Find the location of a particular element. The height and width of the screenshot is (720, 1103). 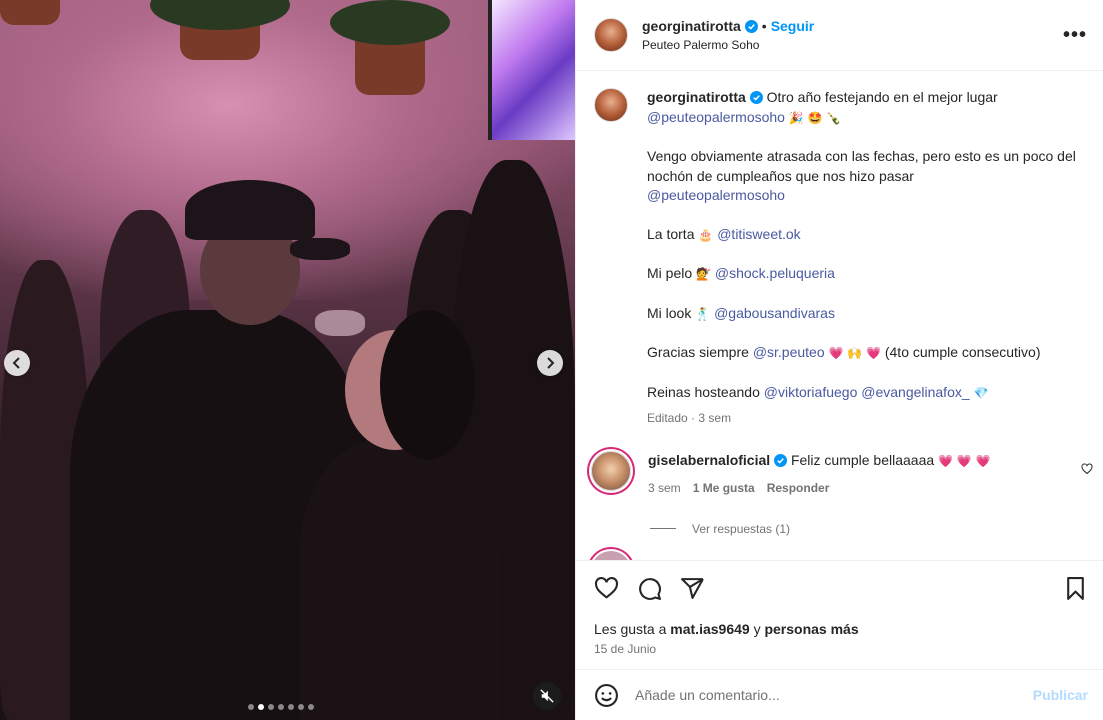

share-icon is located at coordinates (692, 588).